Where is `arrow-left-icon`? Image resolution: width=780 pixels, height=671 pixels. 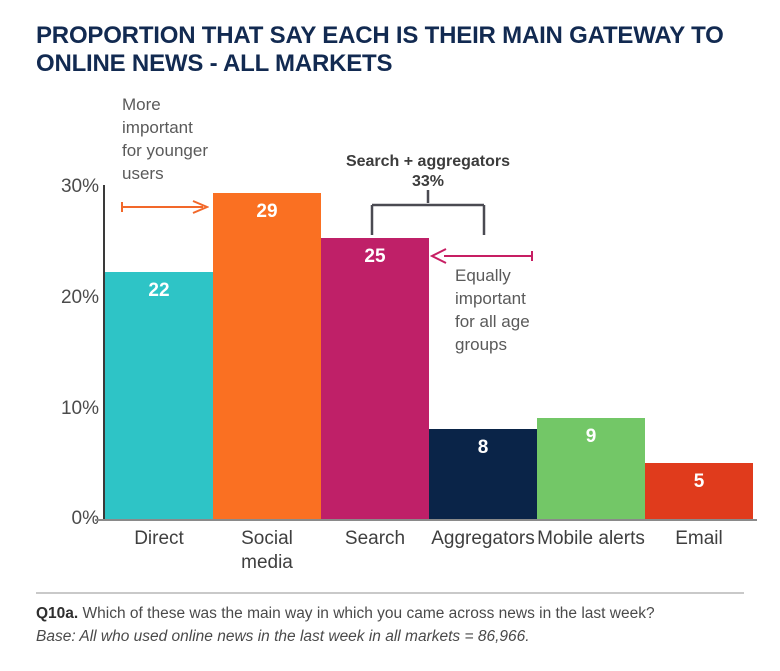 arrow-left-icon is located at coordinates (481, 256).